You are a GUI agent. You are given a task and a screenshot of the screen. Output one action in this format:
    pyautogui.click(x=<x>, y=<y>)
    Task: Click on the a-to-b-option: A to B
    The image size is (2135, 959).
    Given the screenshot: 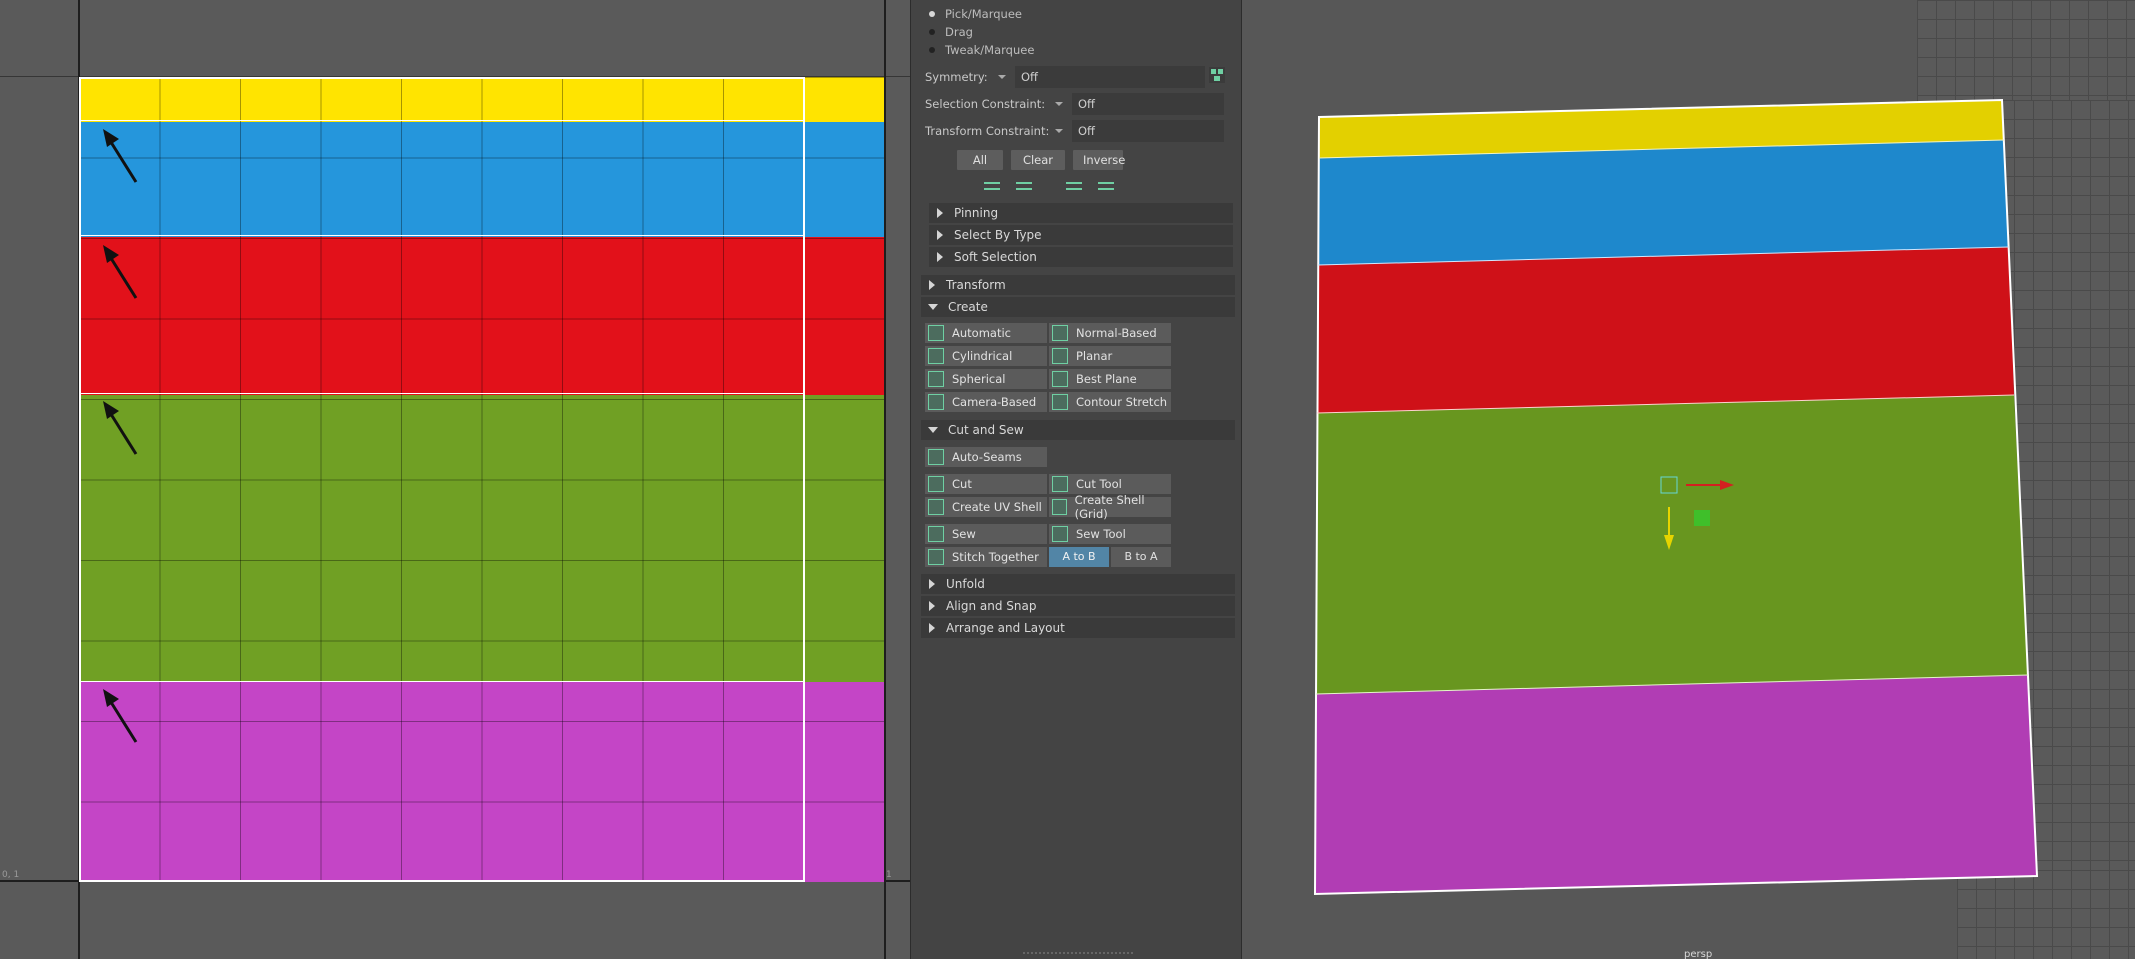 What is the action you would take?
    pyautogui.click(x=1079, y=557)
    